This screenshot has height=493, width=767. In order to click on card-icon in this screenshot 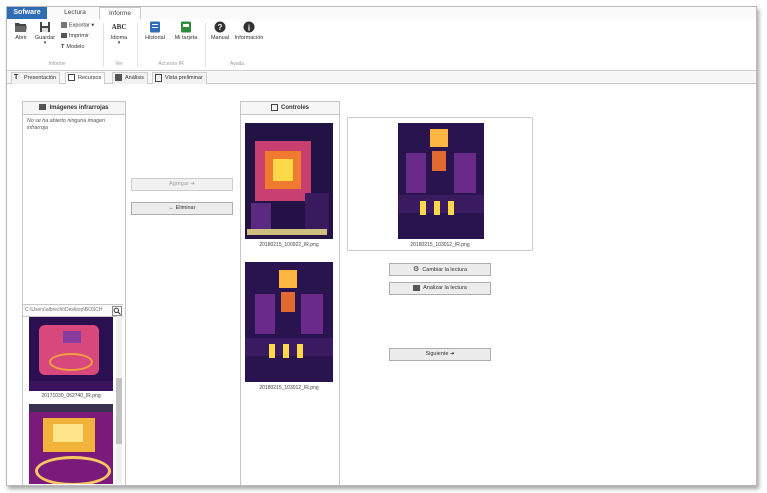, I will do `click(186, 27)`.